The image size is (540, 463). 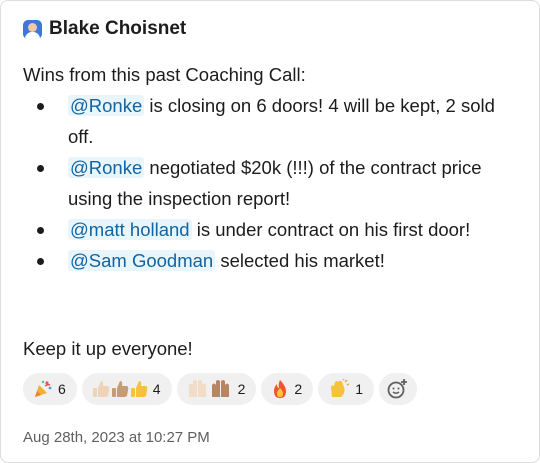 I want to click on add-reaction-button, so click(x=397, y=389).